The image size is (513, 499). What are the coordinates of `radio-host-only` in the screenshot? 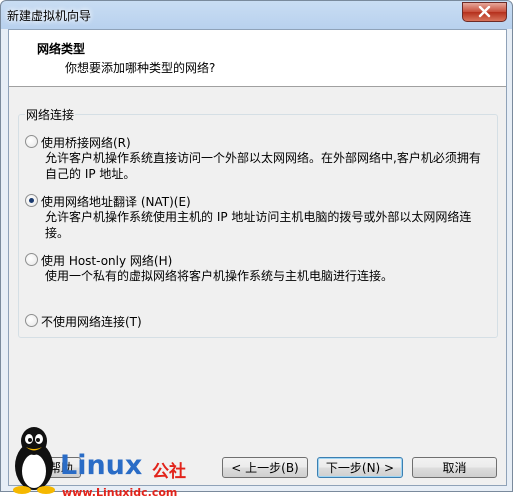 It's located at (31, 259).